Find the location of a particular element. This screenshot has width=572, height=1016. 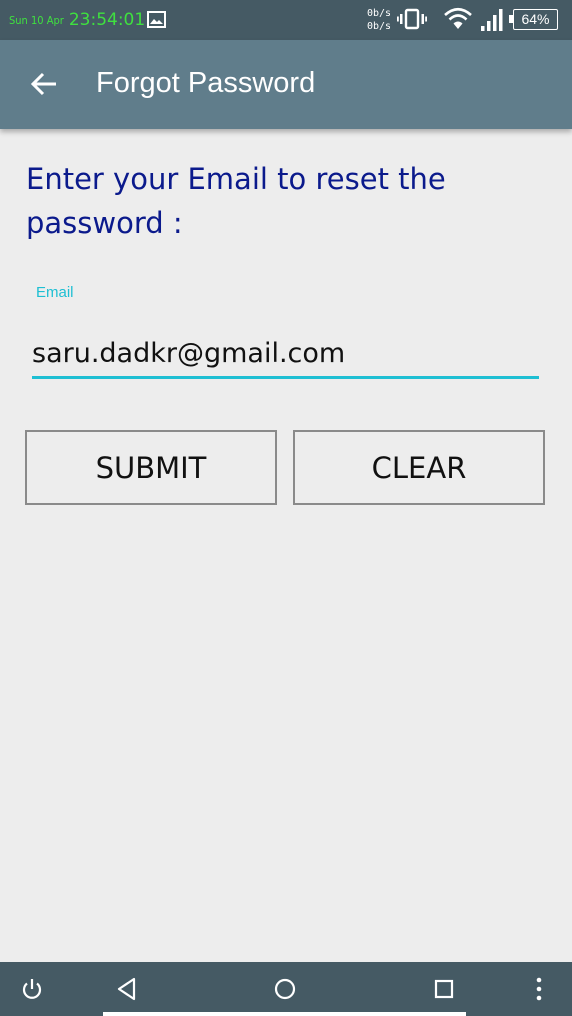

submit-button: SUBMIT is located at coordinates (151, 467).